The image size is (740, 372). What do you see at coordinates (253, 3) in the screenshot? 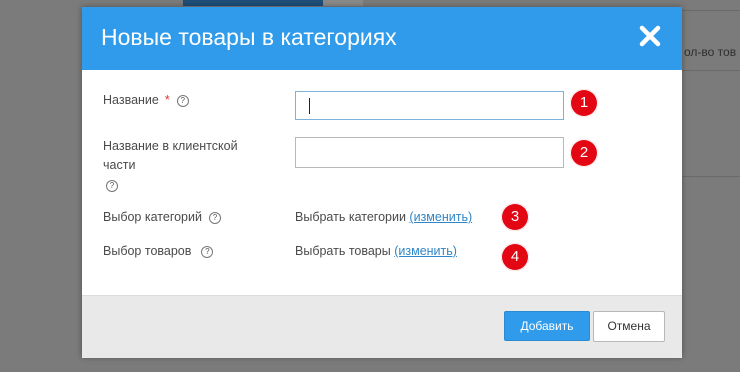
I see `background-tab-active` at bounding box center [253, 3].